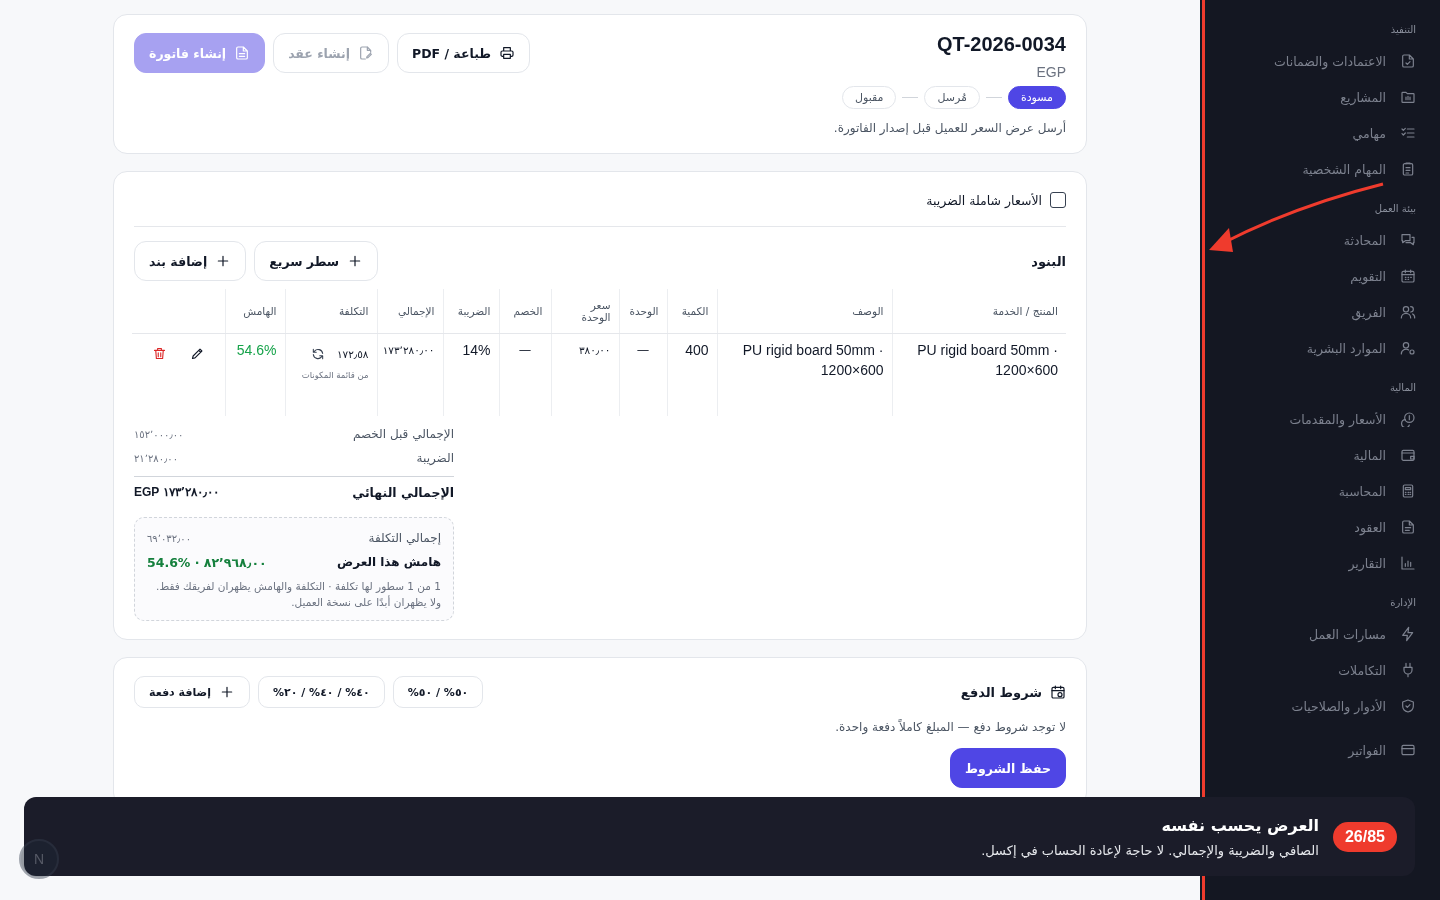 The width and height of the screenshot is (1440, 900). Describe the element at coordinates (949, 128) in the screenshot. I see `hint-text: أرسل عرض السعر للعميل قبل إصدار الفاتورة.` at that location.